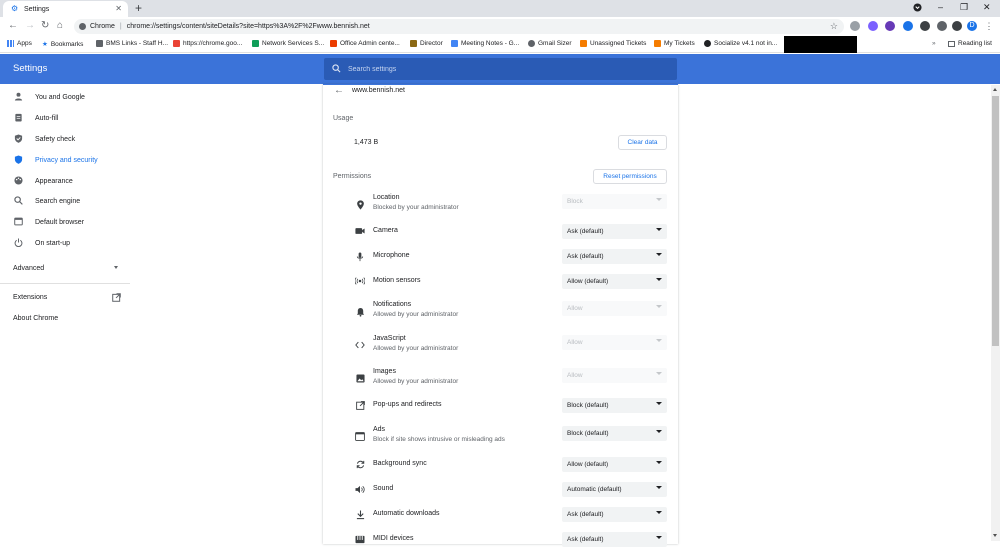  Describe the element at coordinates (957, 26) in the screenshot. I see `cast-icon` at that location.